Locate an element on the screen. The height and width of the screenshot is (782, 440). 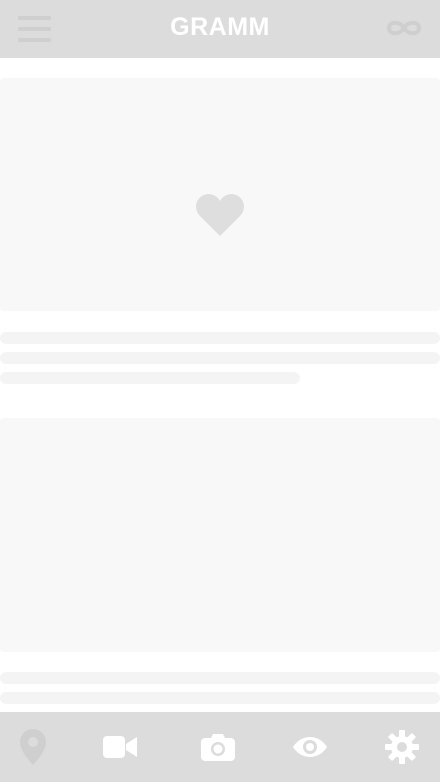
bottom-navigation-bar is located at coordinates (220, 747).